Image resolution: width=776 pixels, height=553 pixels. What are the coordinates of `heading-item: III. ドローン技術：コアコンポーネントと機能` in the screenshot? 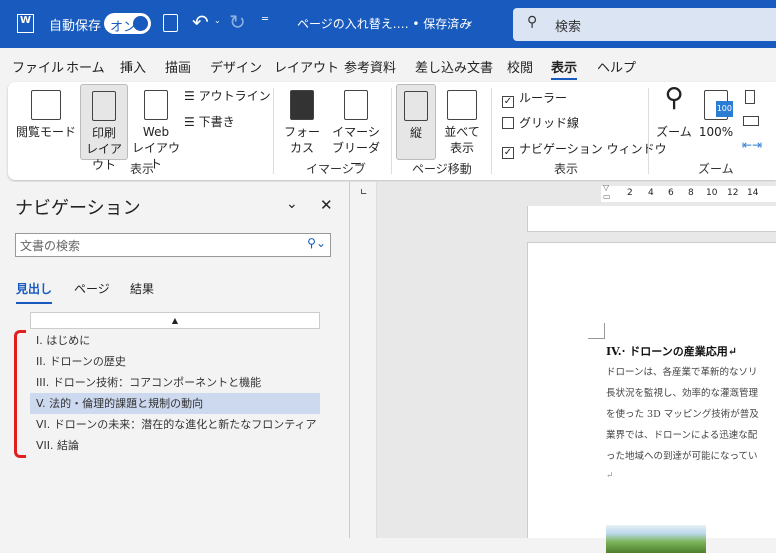 It's located at (175, 382).